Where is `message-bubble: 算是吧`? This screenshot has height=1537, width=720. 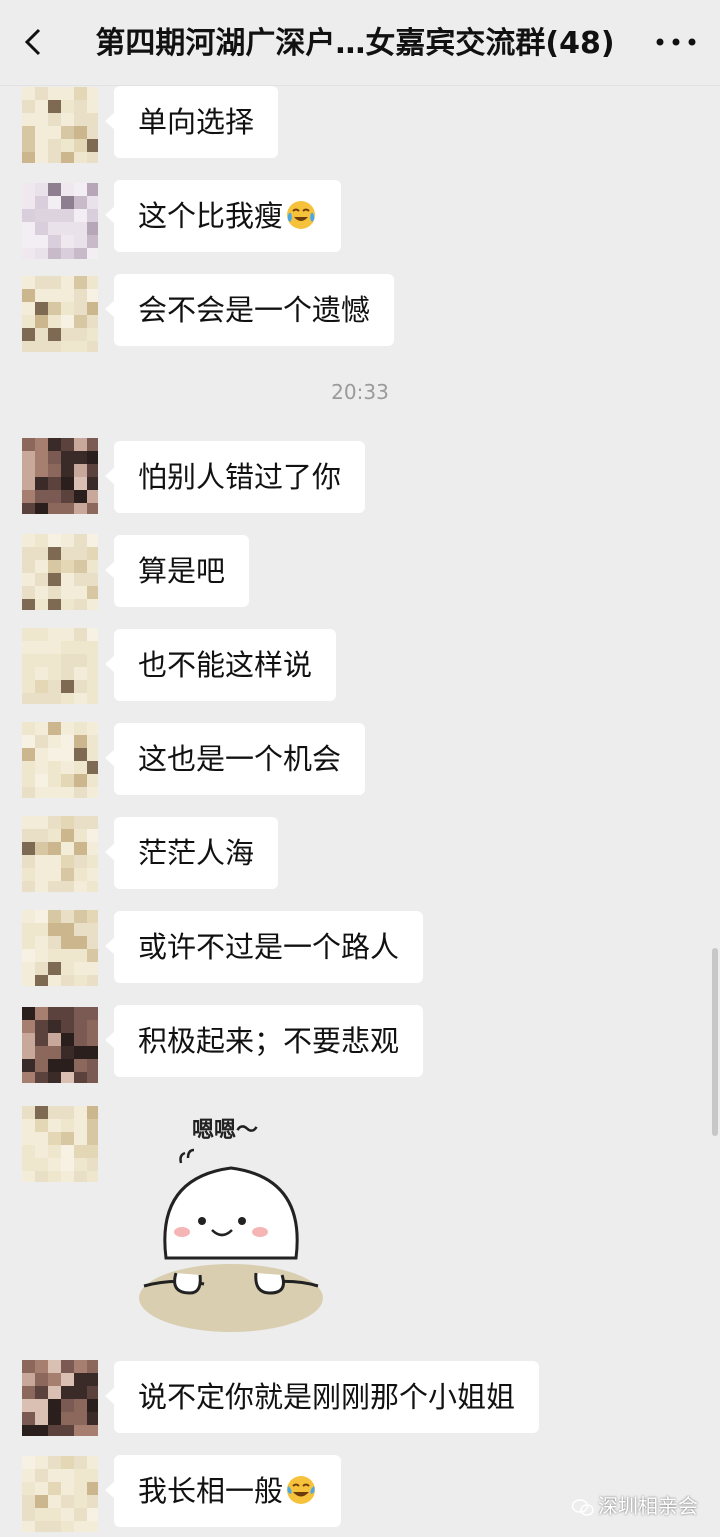
message-bubble: 算是吧 is located at coordinates (177, 571).